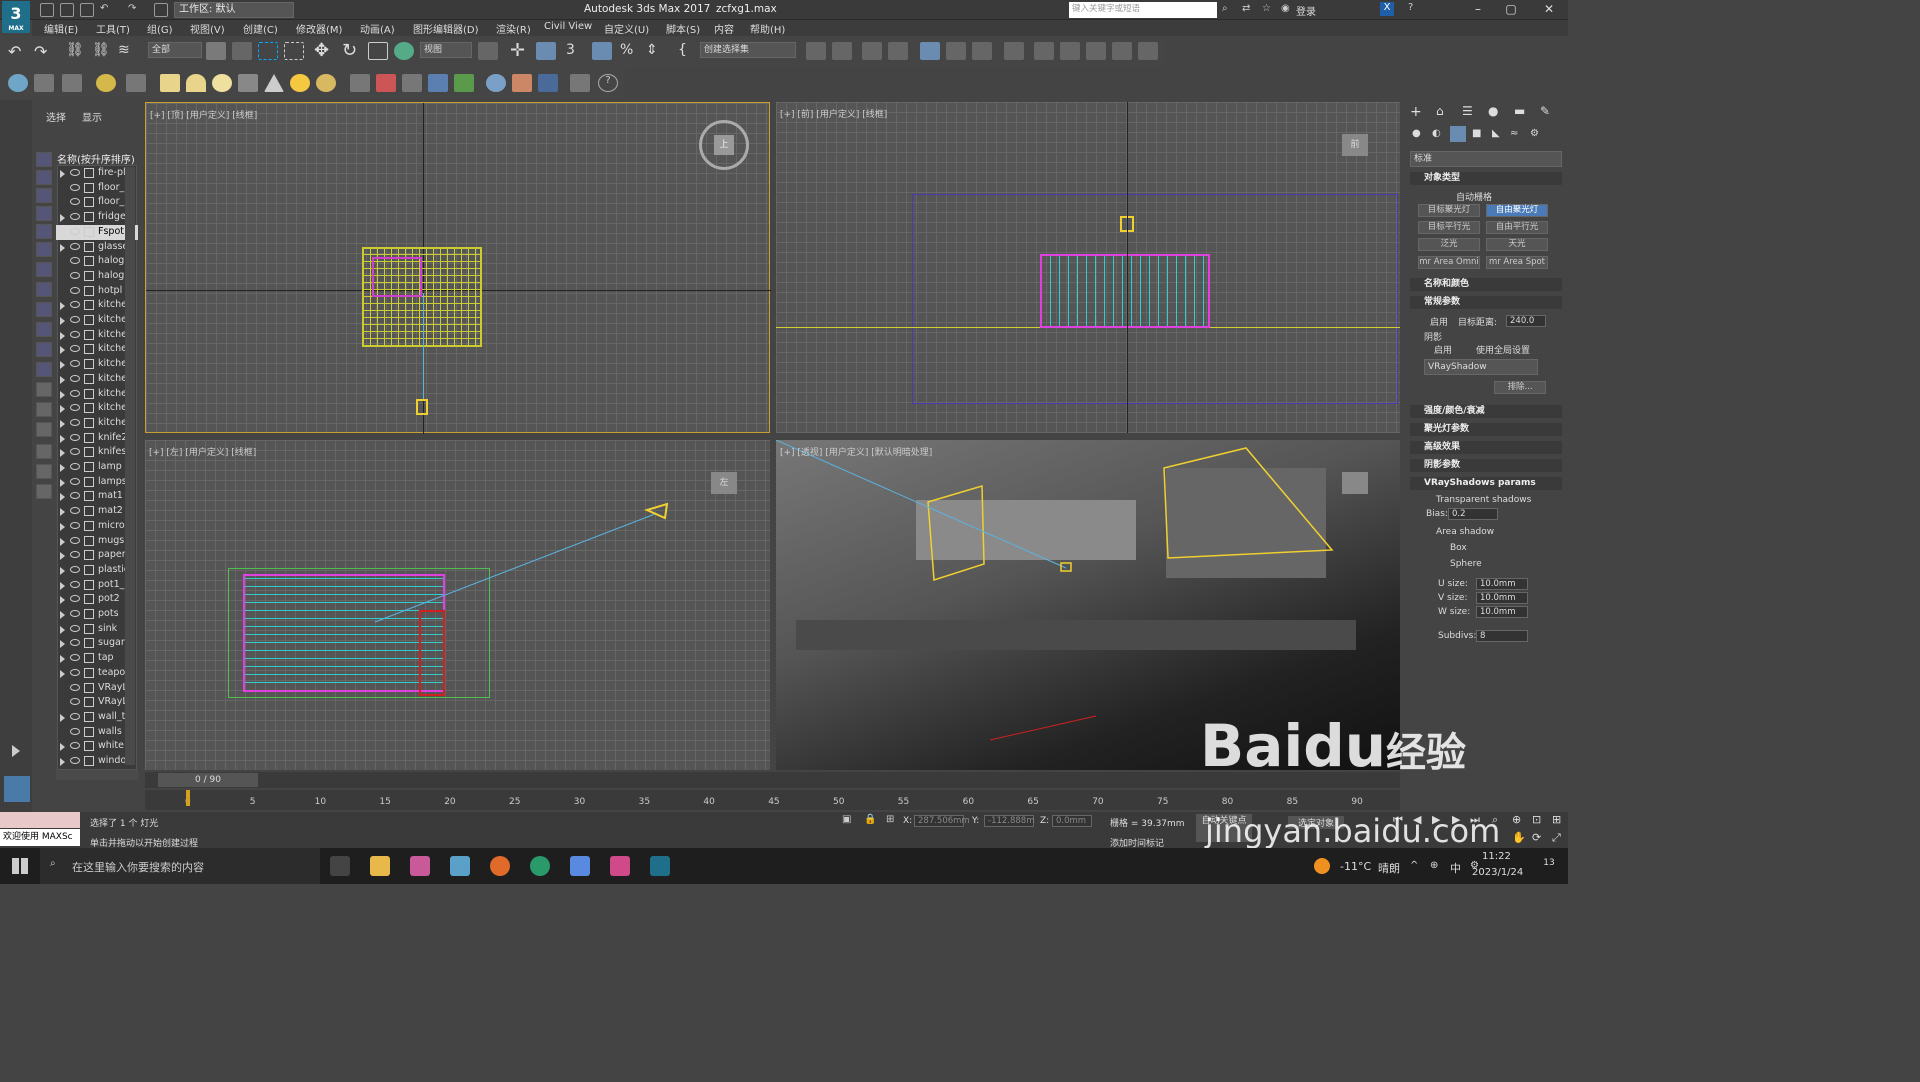 The image size is (1920, 1082). I want to click on shapes-icon: ◐, so click(1436, 133).